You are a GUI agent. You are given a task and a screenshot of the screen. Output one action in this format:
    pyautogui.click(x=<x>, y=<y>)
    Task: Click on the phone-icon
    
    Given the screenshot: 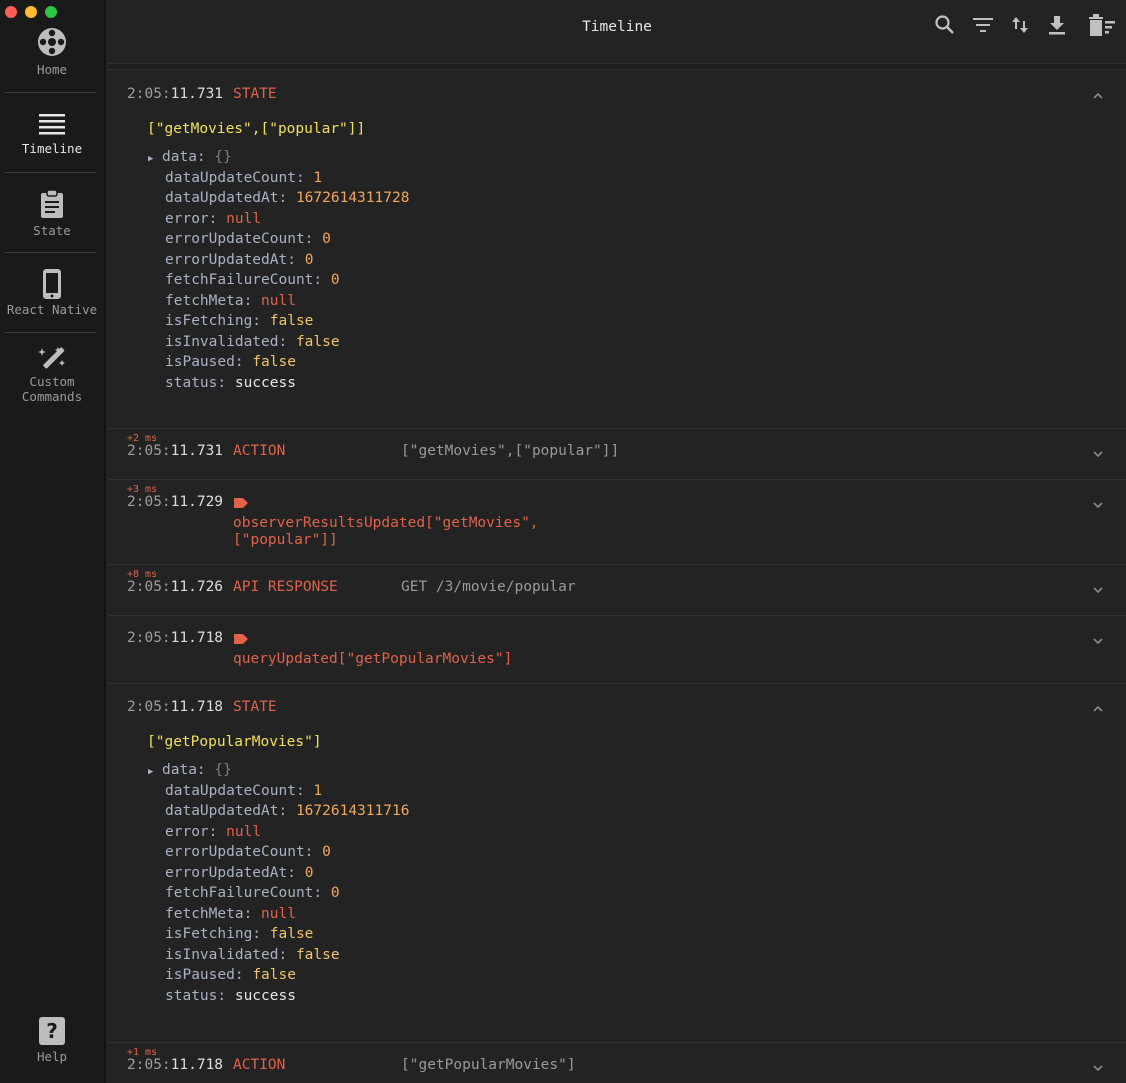 What is the action you would take?
    pyautogui.click(x=52, y=284)
    